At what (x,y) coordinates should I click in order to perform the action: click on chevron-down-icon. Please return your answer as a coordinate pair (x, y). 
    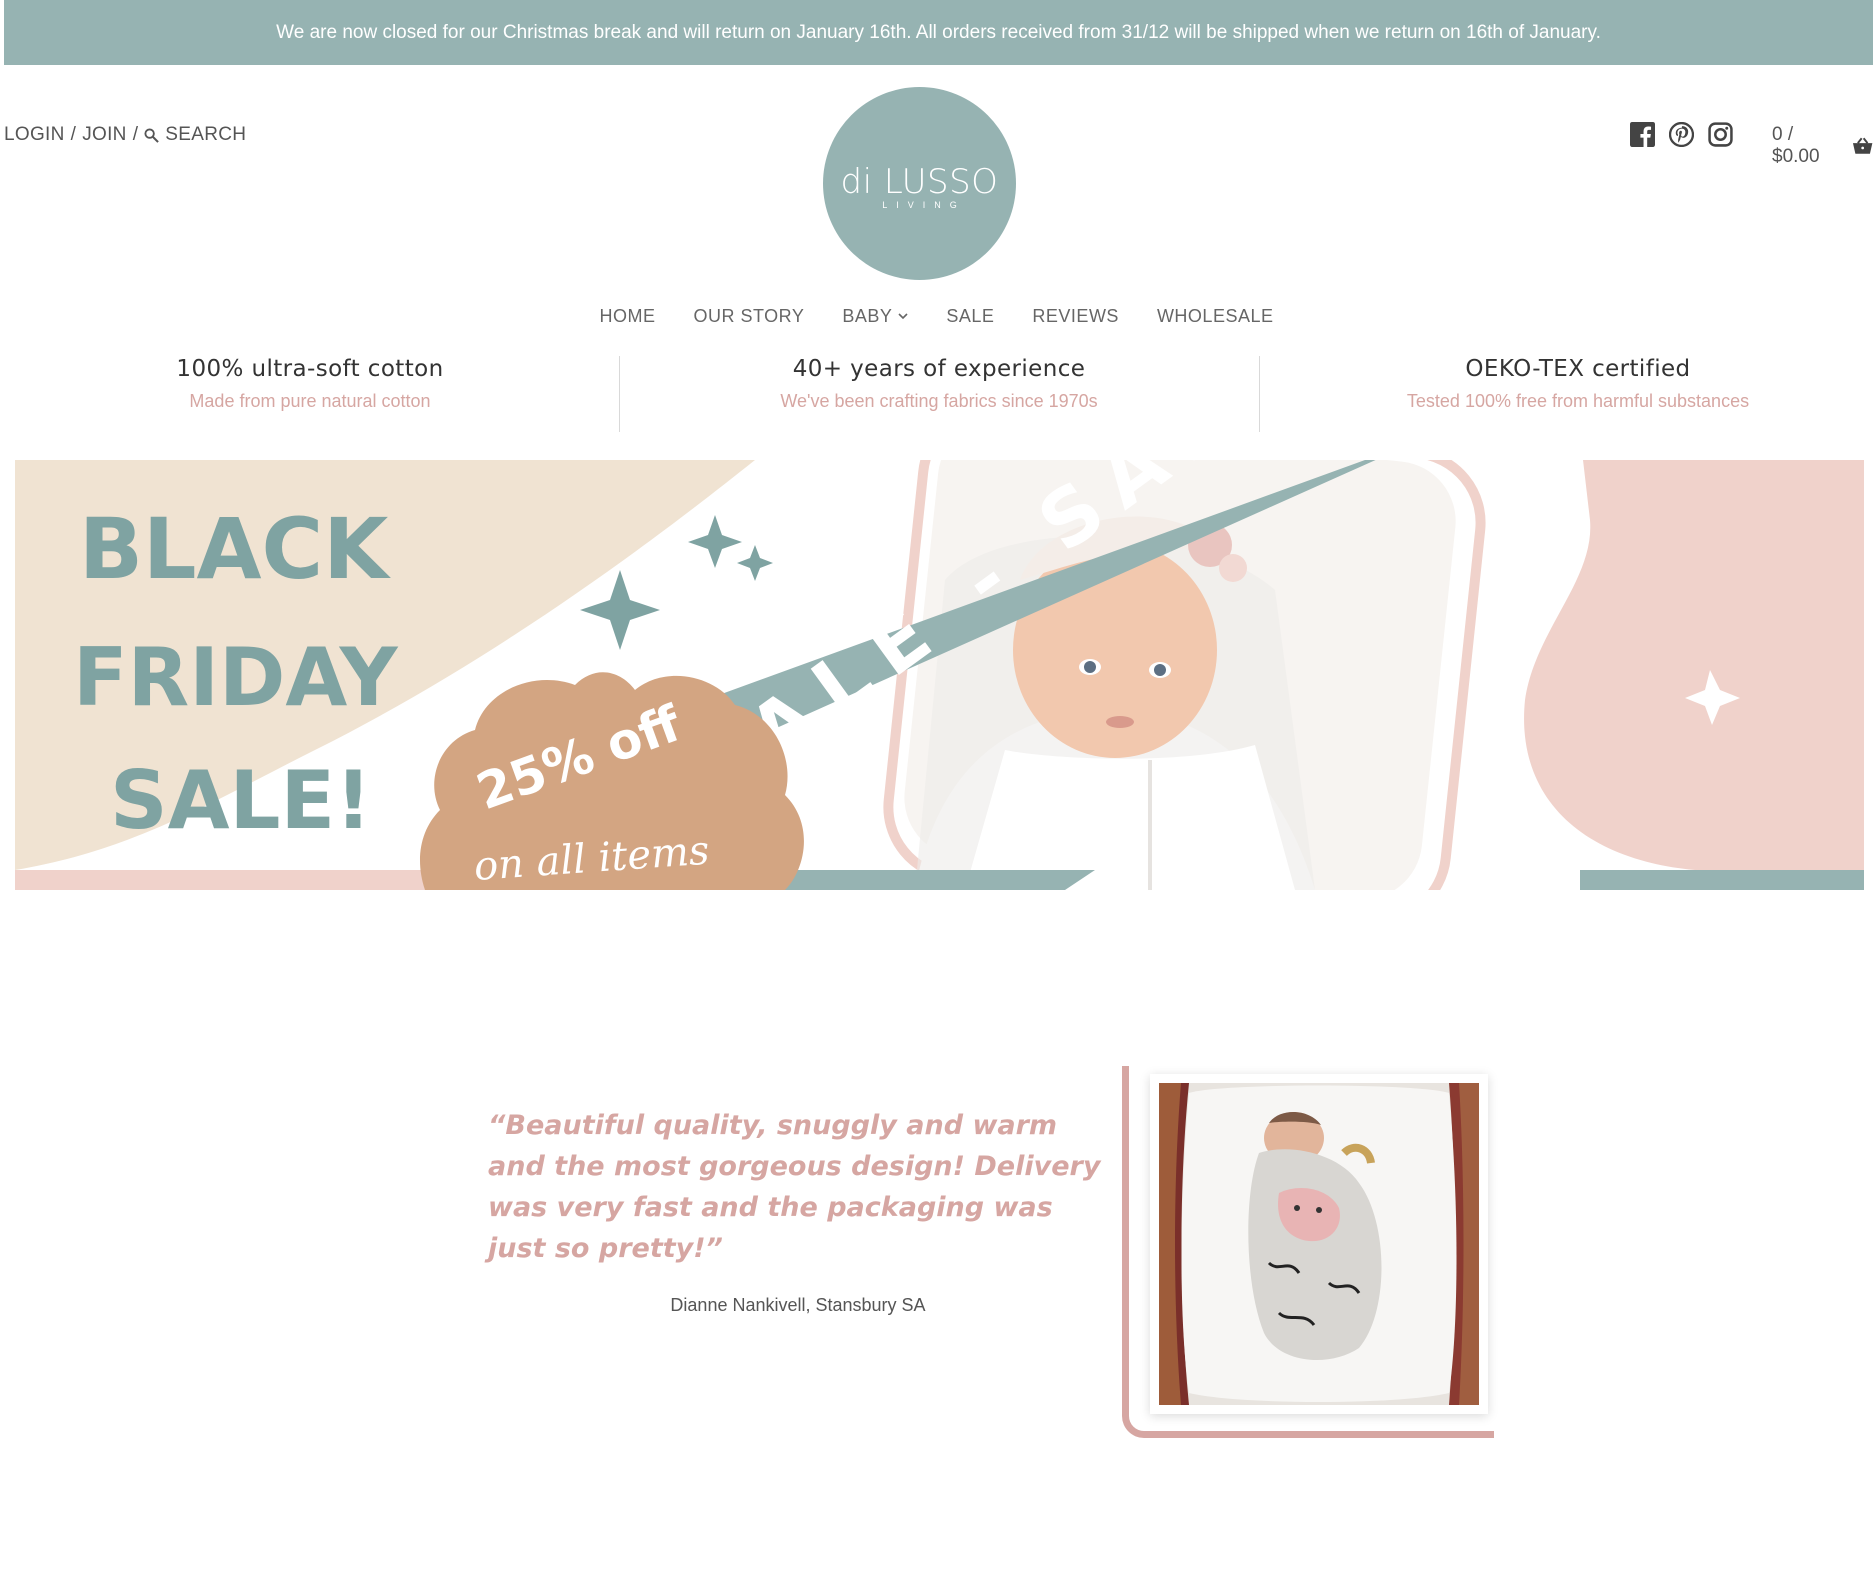
    Looking at the image, I should click on (903, 316).